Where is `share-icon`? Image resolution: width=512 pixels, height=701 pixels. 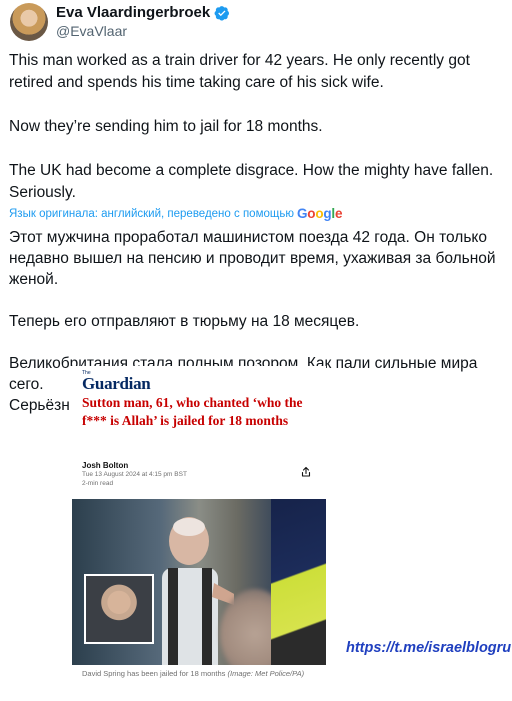
share-icon is located at coordinates (306, 471).